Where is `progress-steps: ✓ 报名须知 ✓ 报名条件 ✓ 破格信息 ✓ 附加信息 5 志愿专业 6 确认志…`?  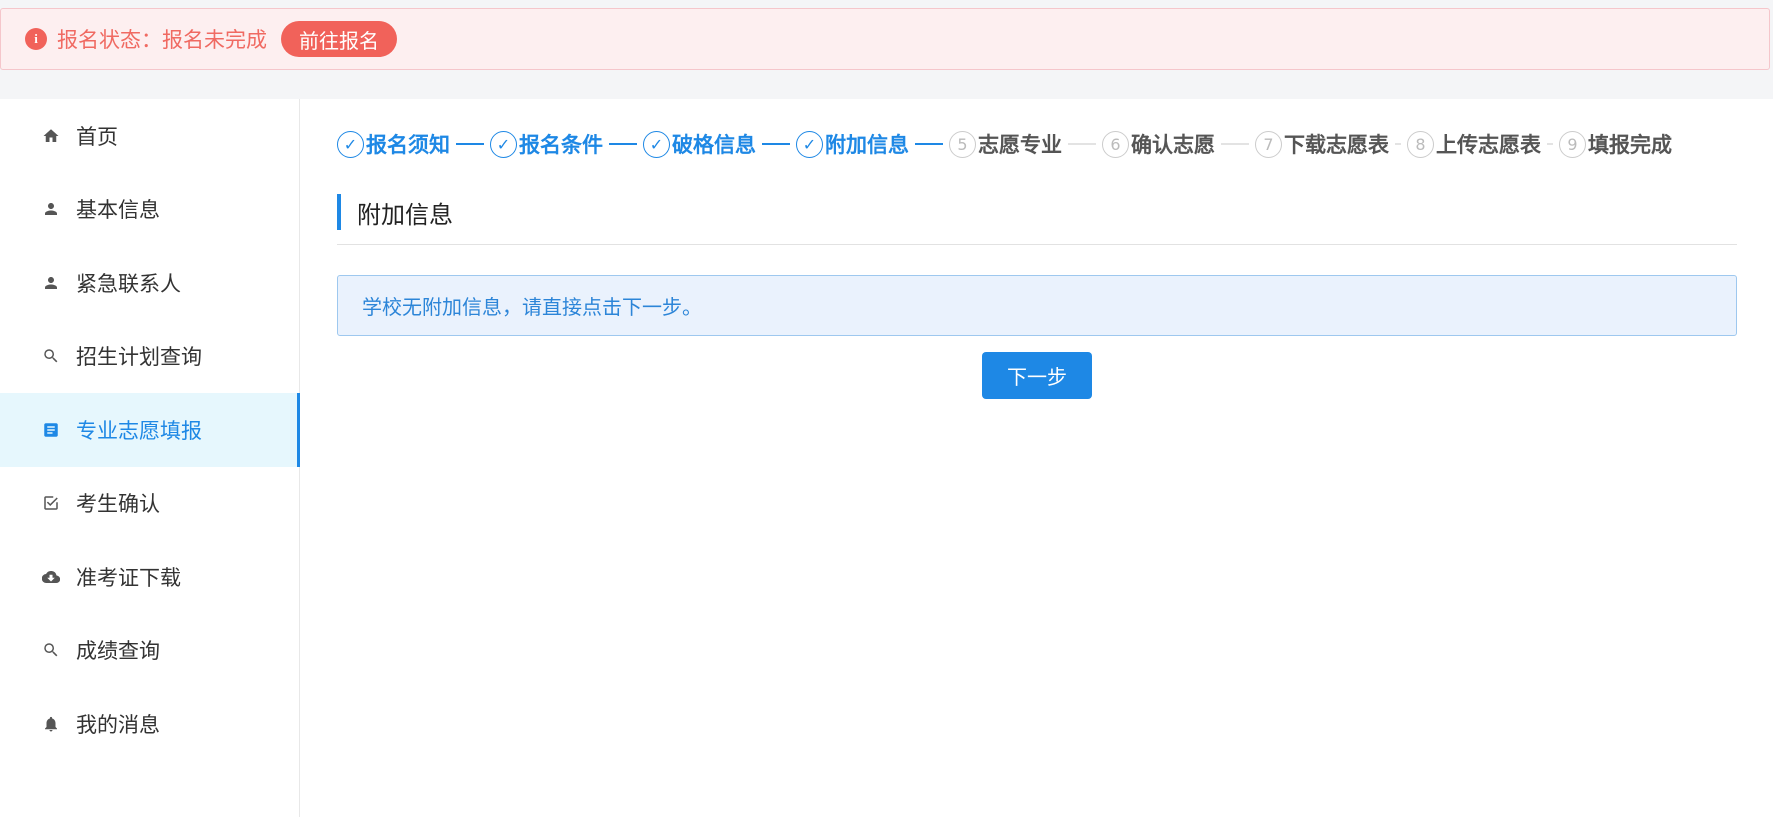
progress-steps: ✓ 报名须知 ✓ 报名条件 ✓ 破格信息 ✓ 附加信息 5 志愿专业 6 确认志… is located at coordinates (1037, 144).